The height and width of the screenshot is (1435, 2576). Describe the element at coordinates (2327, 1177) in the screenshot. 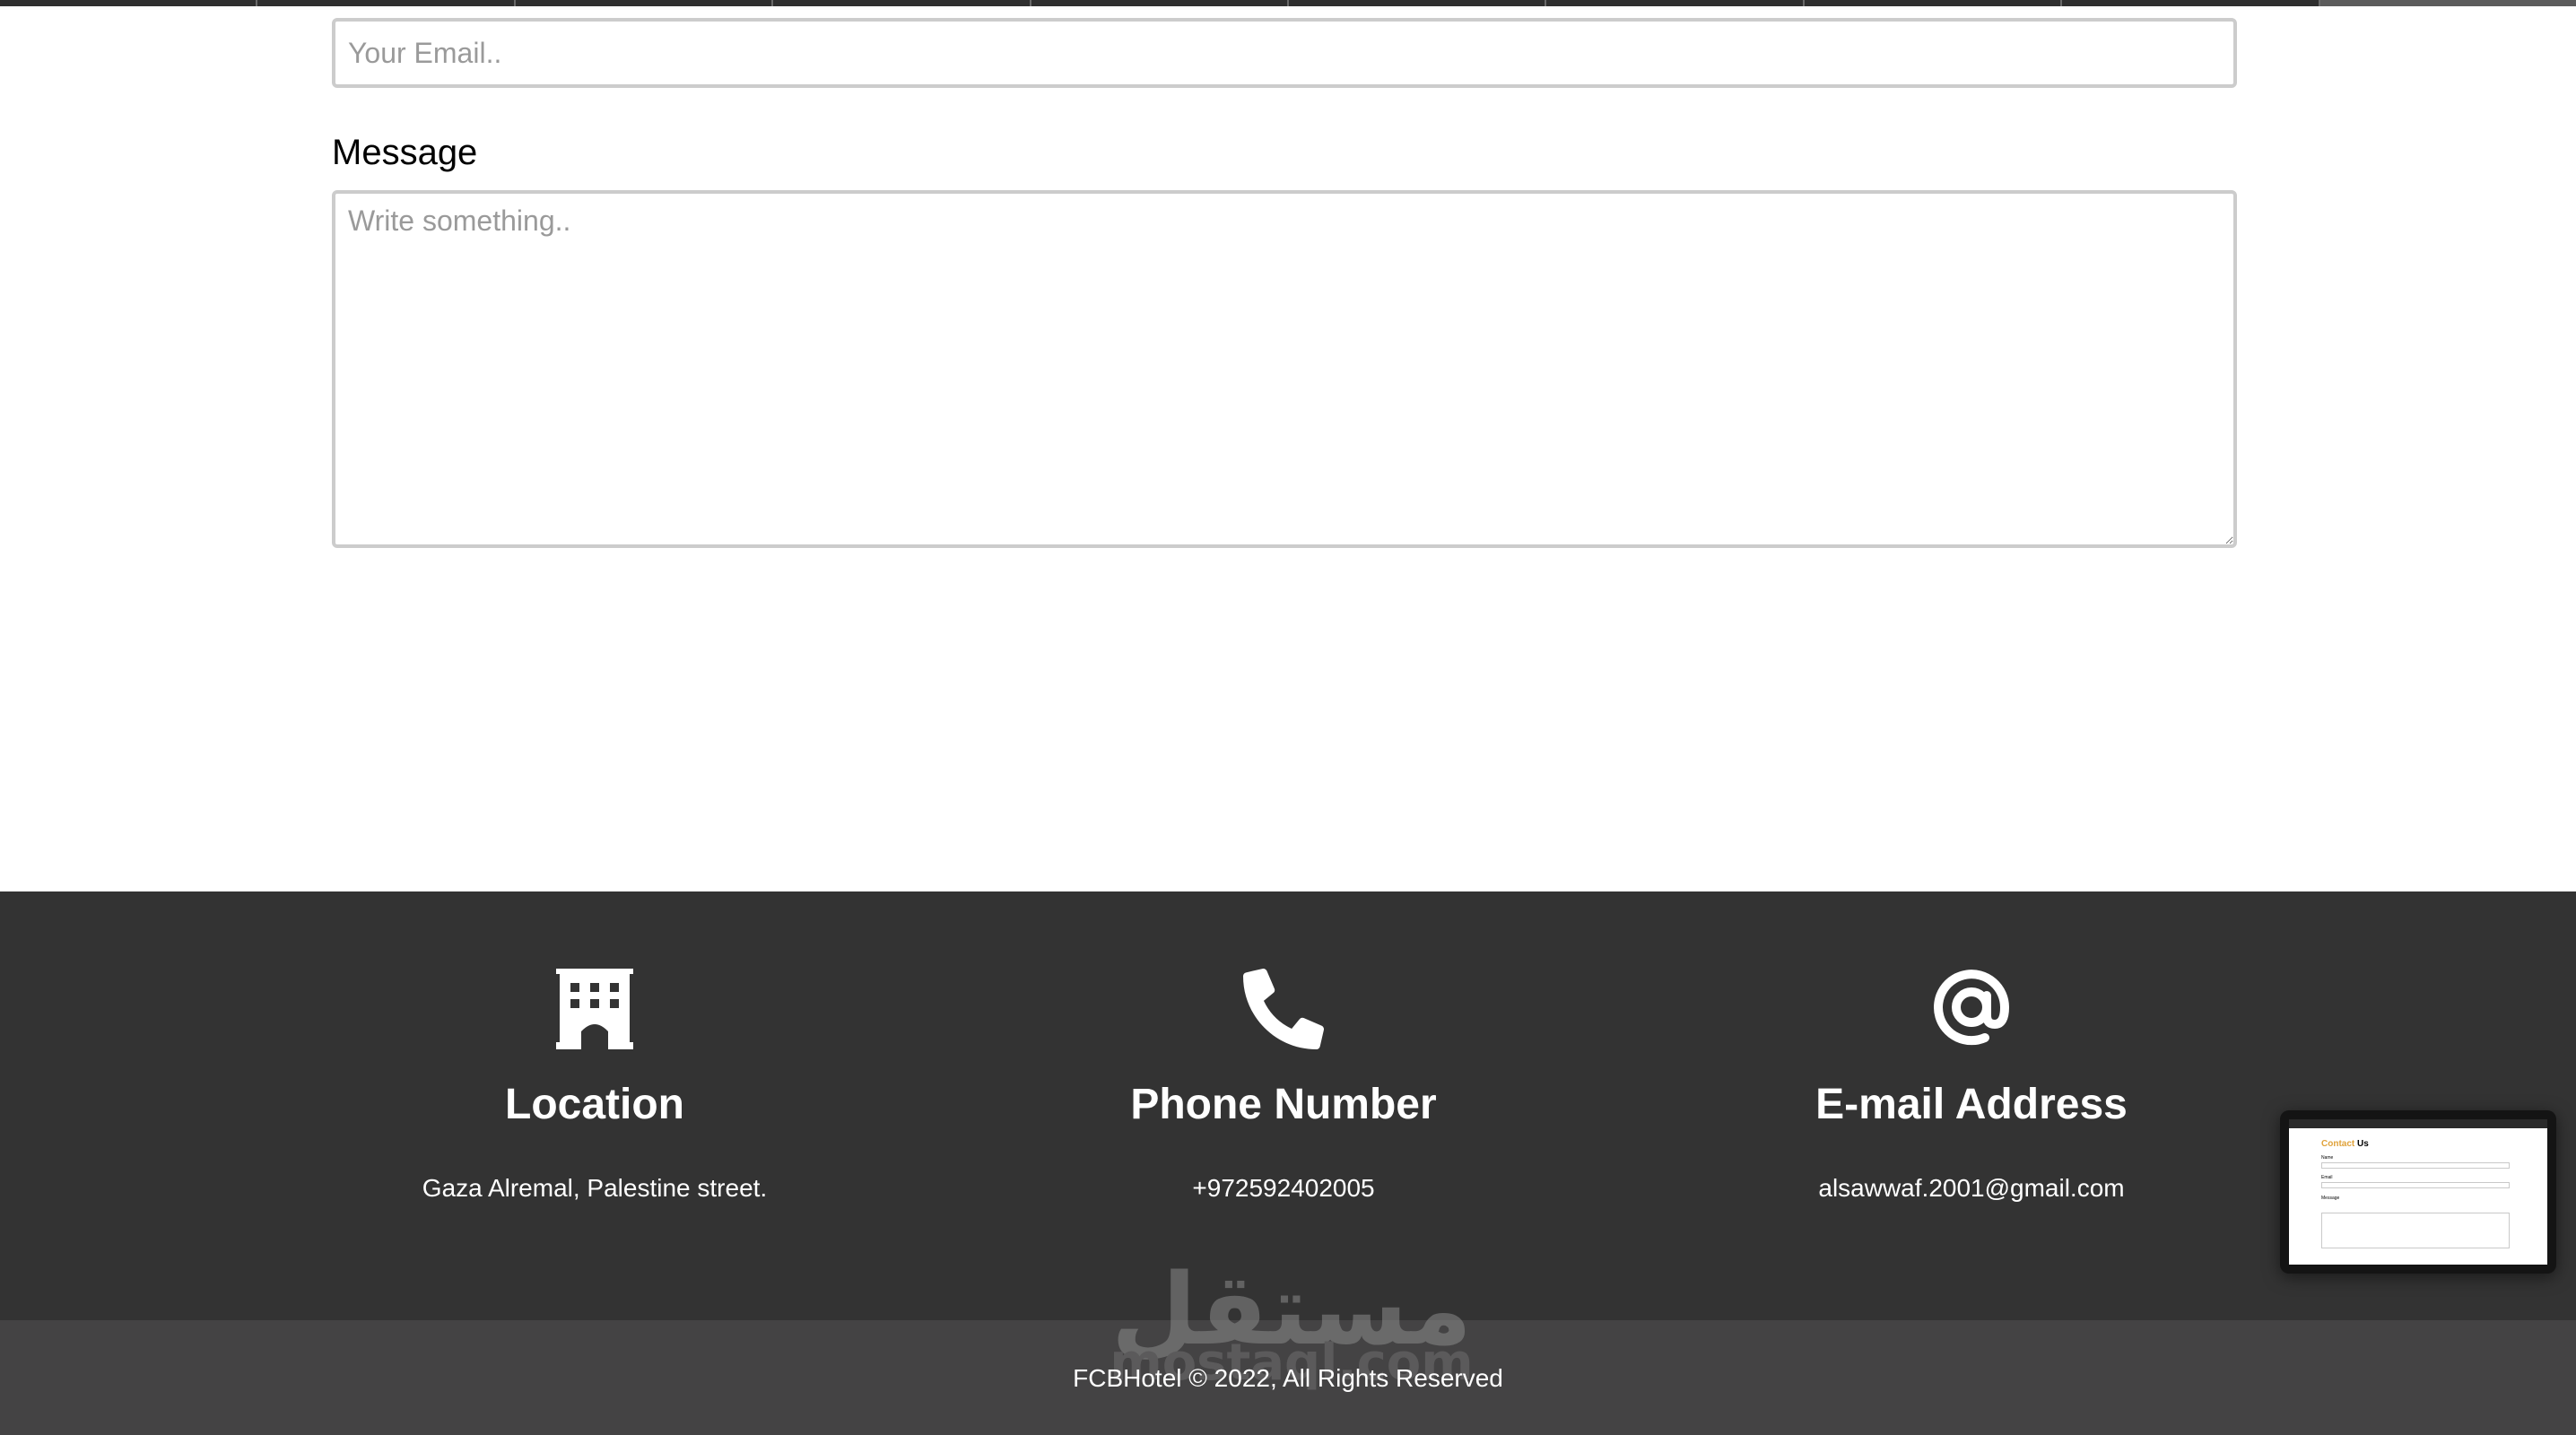

I see `preview-label: Email` at that location.